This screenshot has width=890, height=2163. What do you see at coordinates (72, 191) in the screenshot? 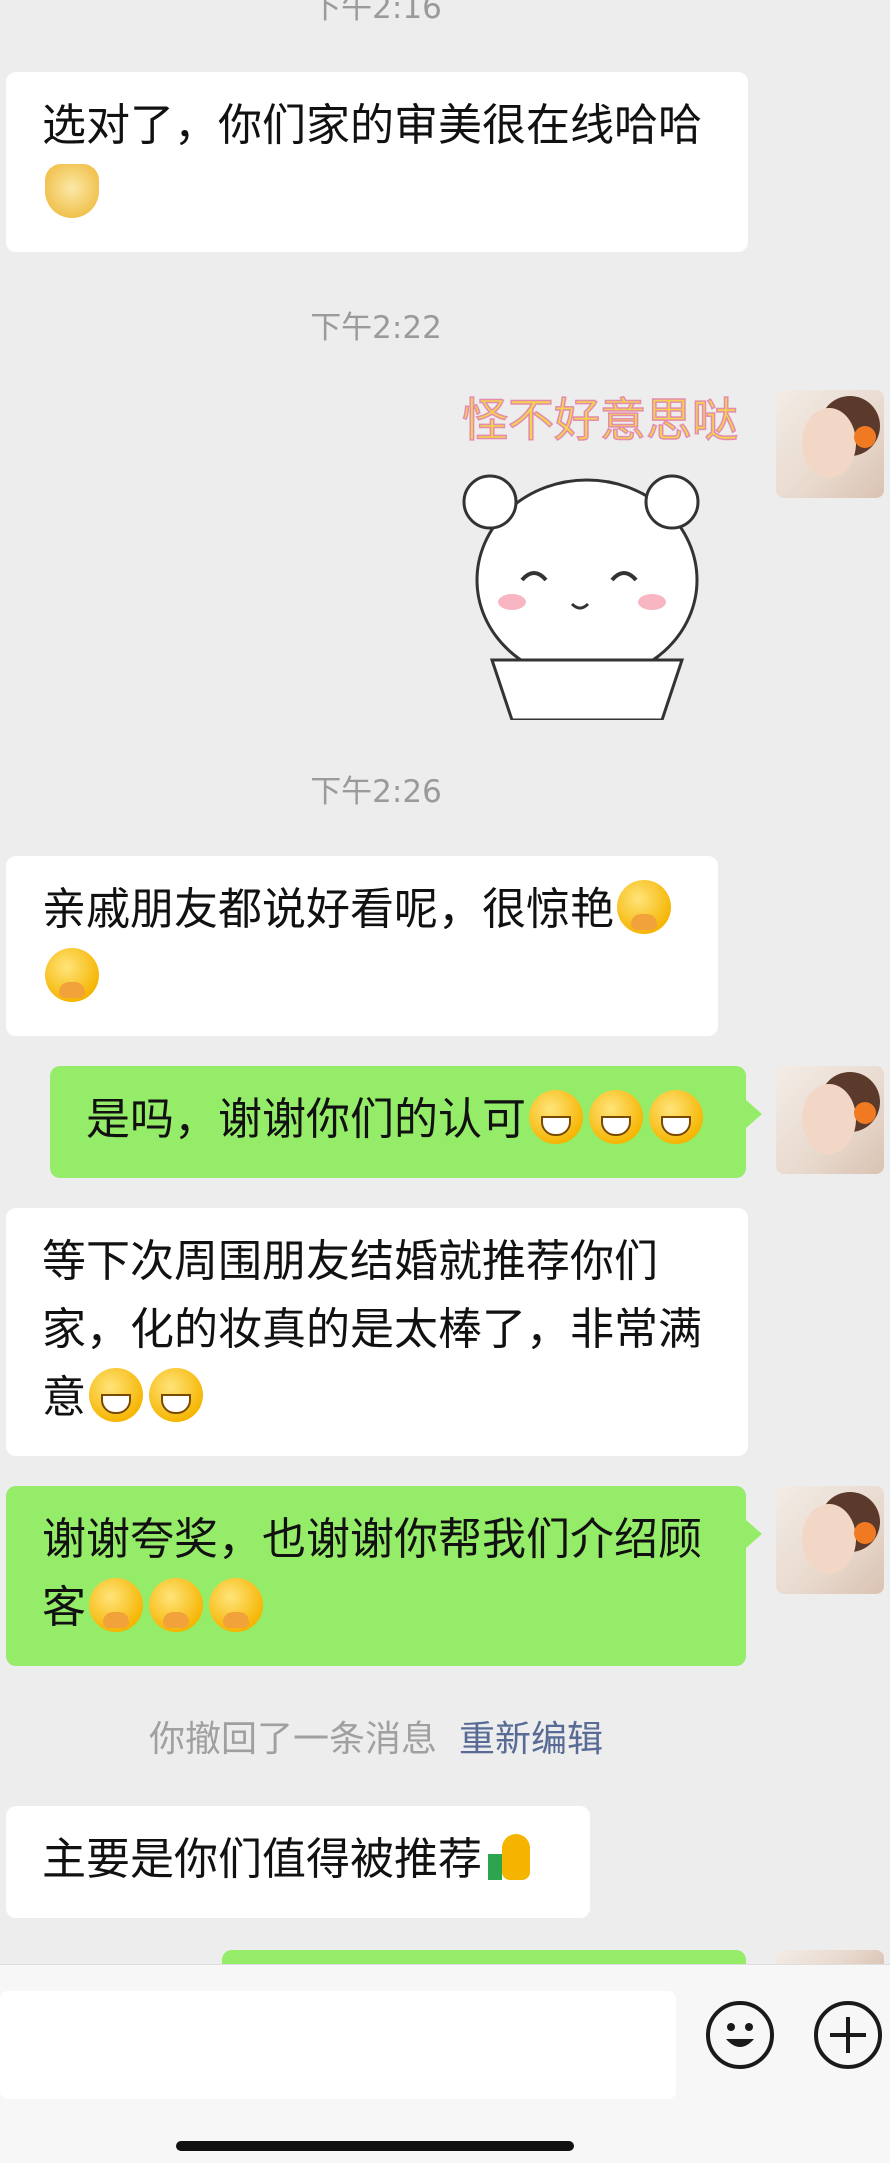
I see `cat-emoji-icon` at bounding box center [72, 191].